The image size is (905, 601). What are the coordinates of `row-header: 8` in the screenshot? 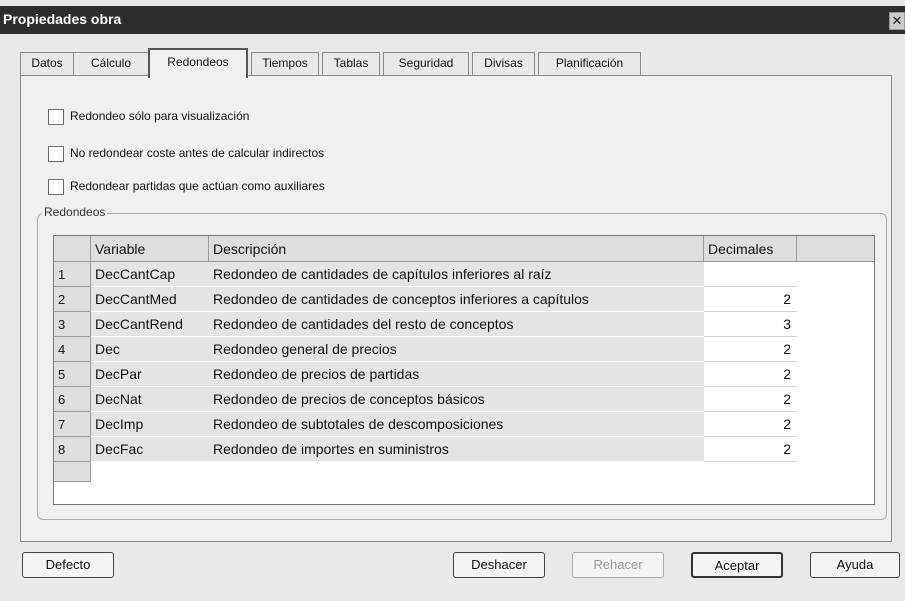 It's located at (72, 449).